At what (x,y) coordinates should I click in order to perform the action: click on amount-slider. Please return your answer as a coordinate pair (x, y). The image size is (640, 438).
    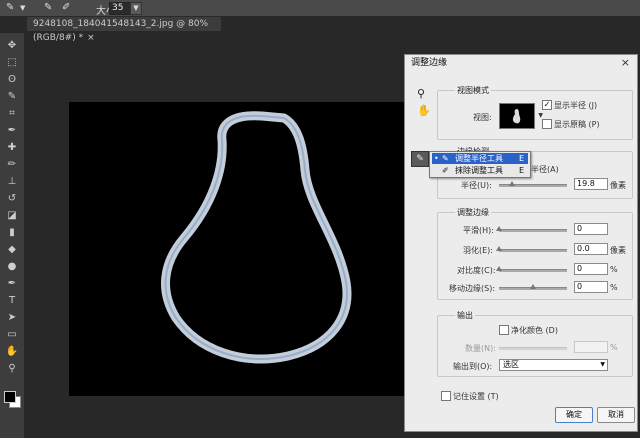
    Looking at the image, I should click on (533, 348).